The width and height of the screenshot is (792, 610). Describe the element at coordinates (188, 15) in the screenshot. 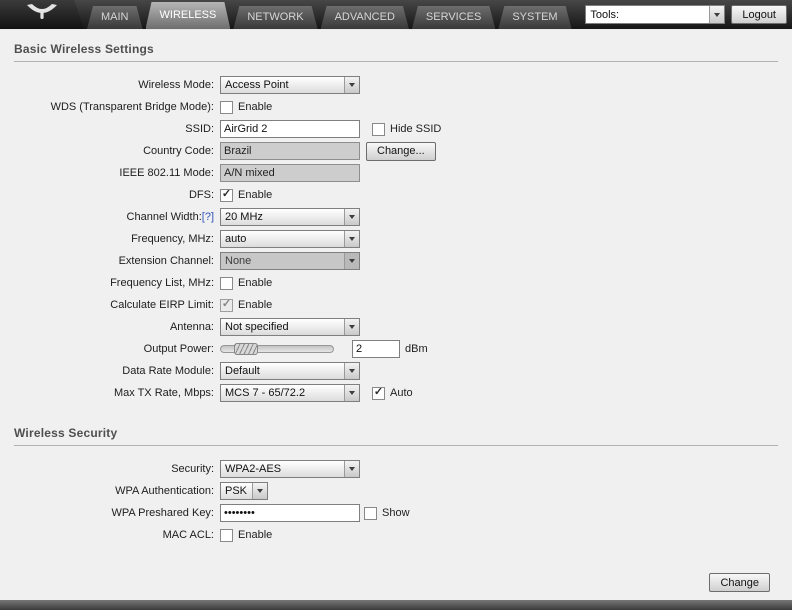

I see `tab-wireless: WIRELESS` at that location.